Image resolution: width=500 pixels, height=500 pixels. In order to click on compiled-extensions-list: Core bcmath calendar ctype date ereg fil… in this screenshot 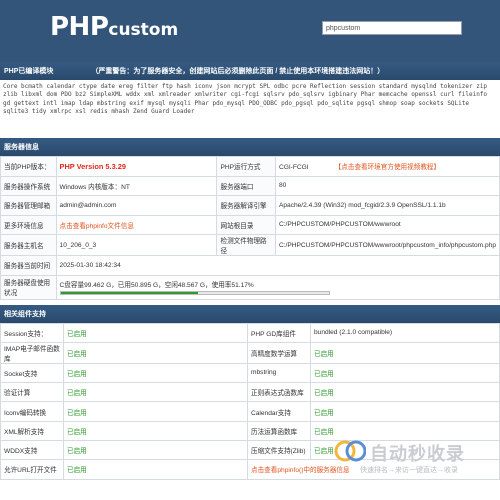, I will do `click(250, 109)`.